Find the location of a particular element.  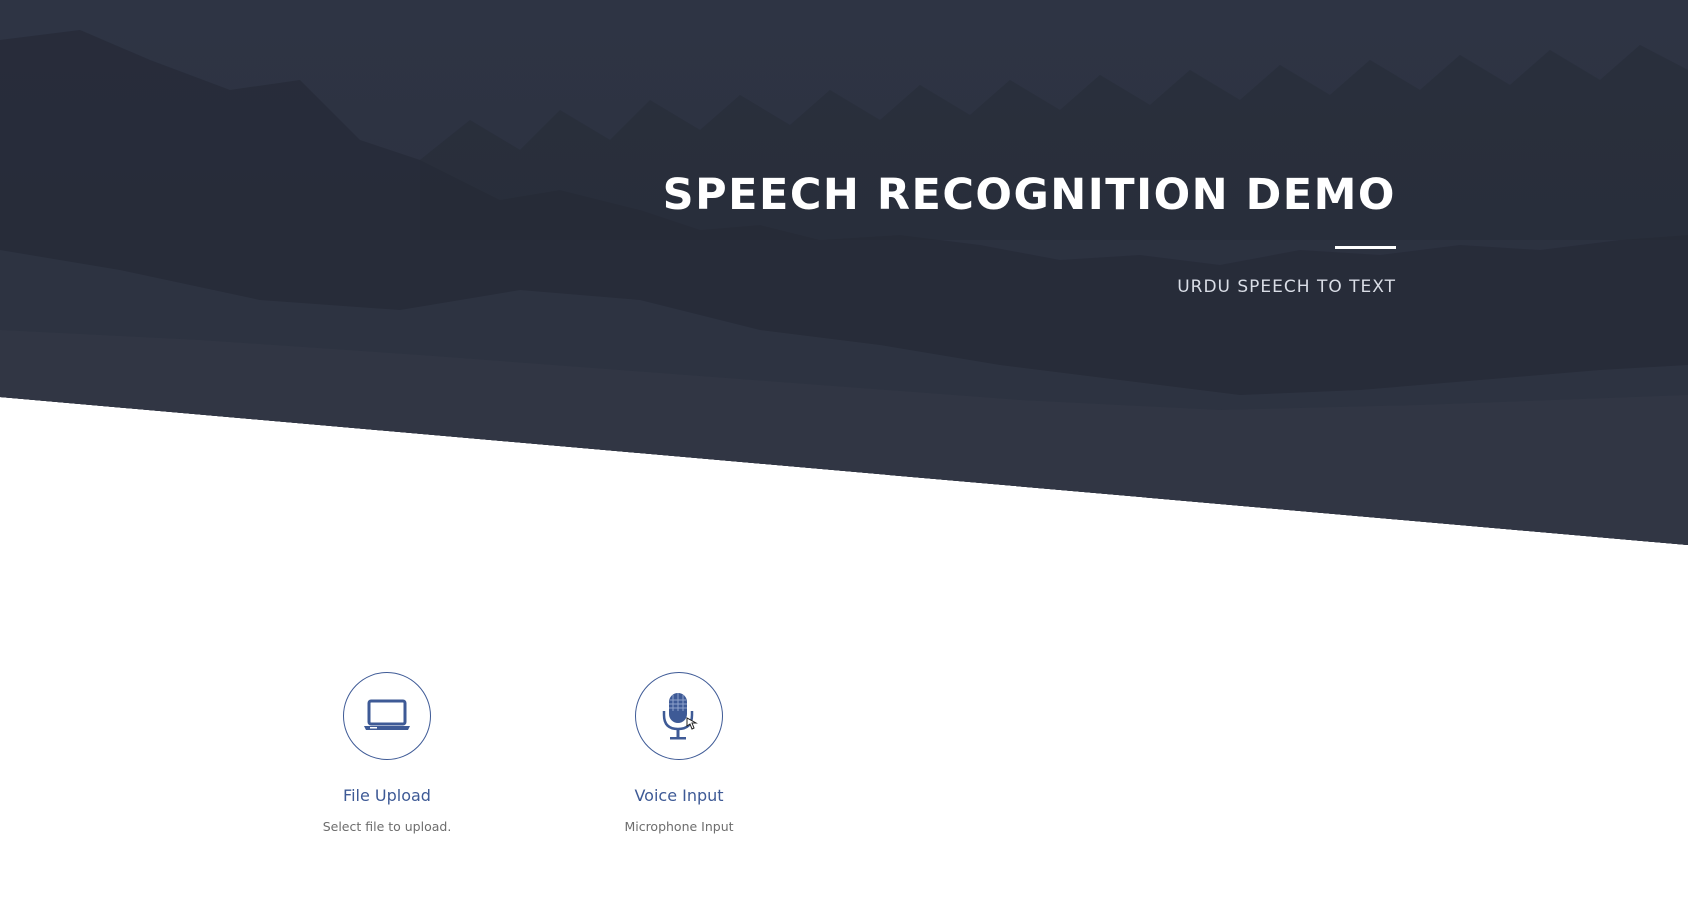

microphone-icon is located at coordinates (680, 716).